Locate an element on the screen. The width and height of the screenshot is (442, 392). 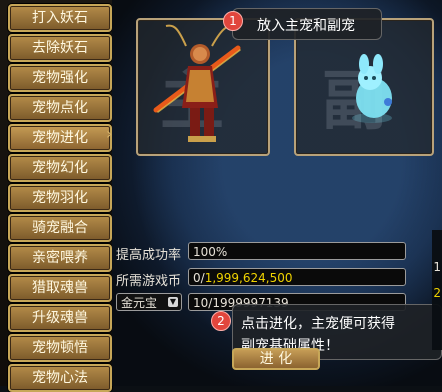
success-rate-label: 提高成功率 is located at coordinates (149, 255).